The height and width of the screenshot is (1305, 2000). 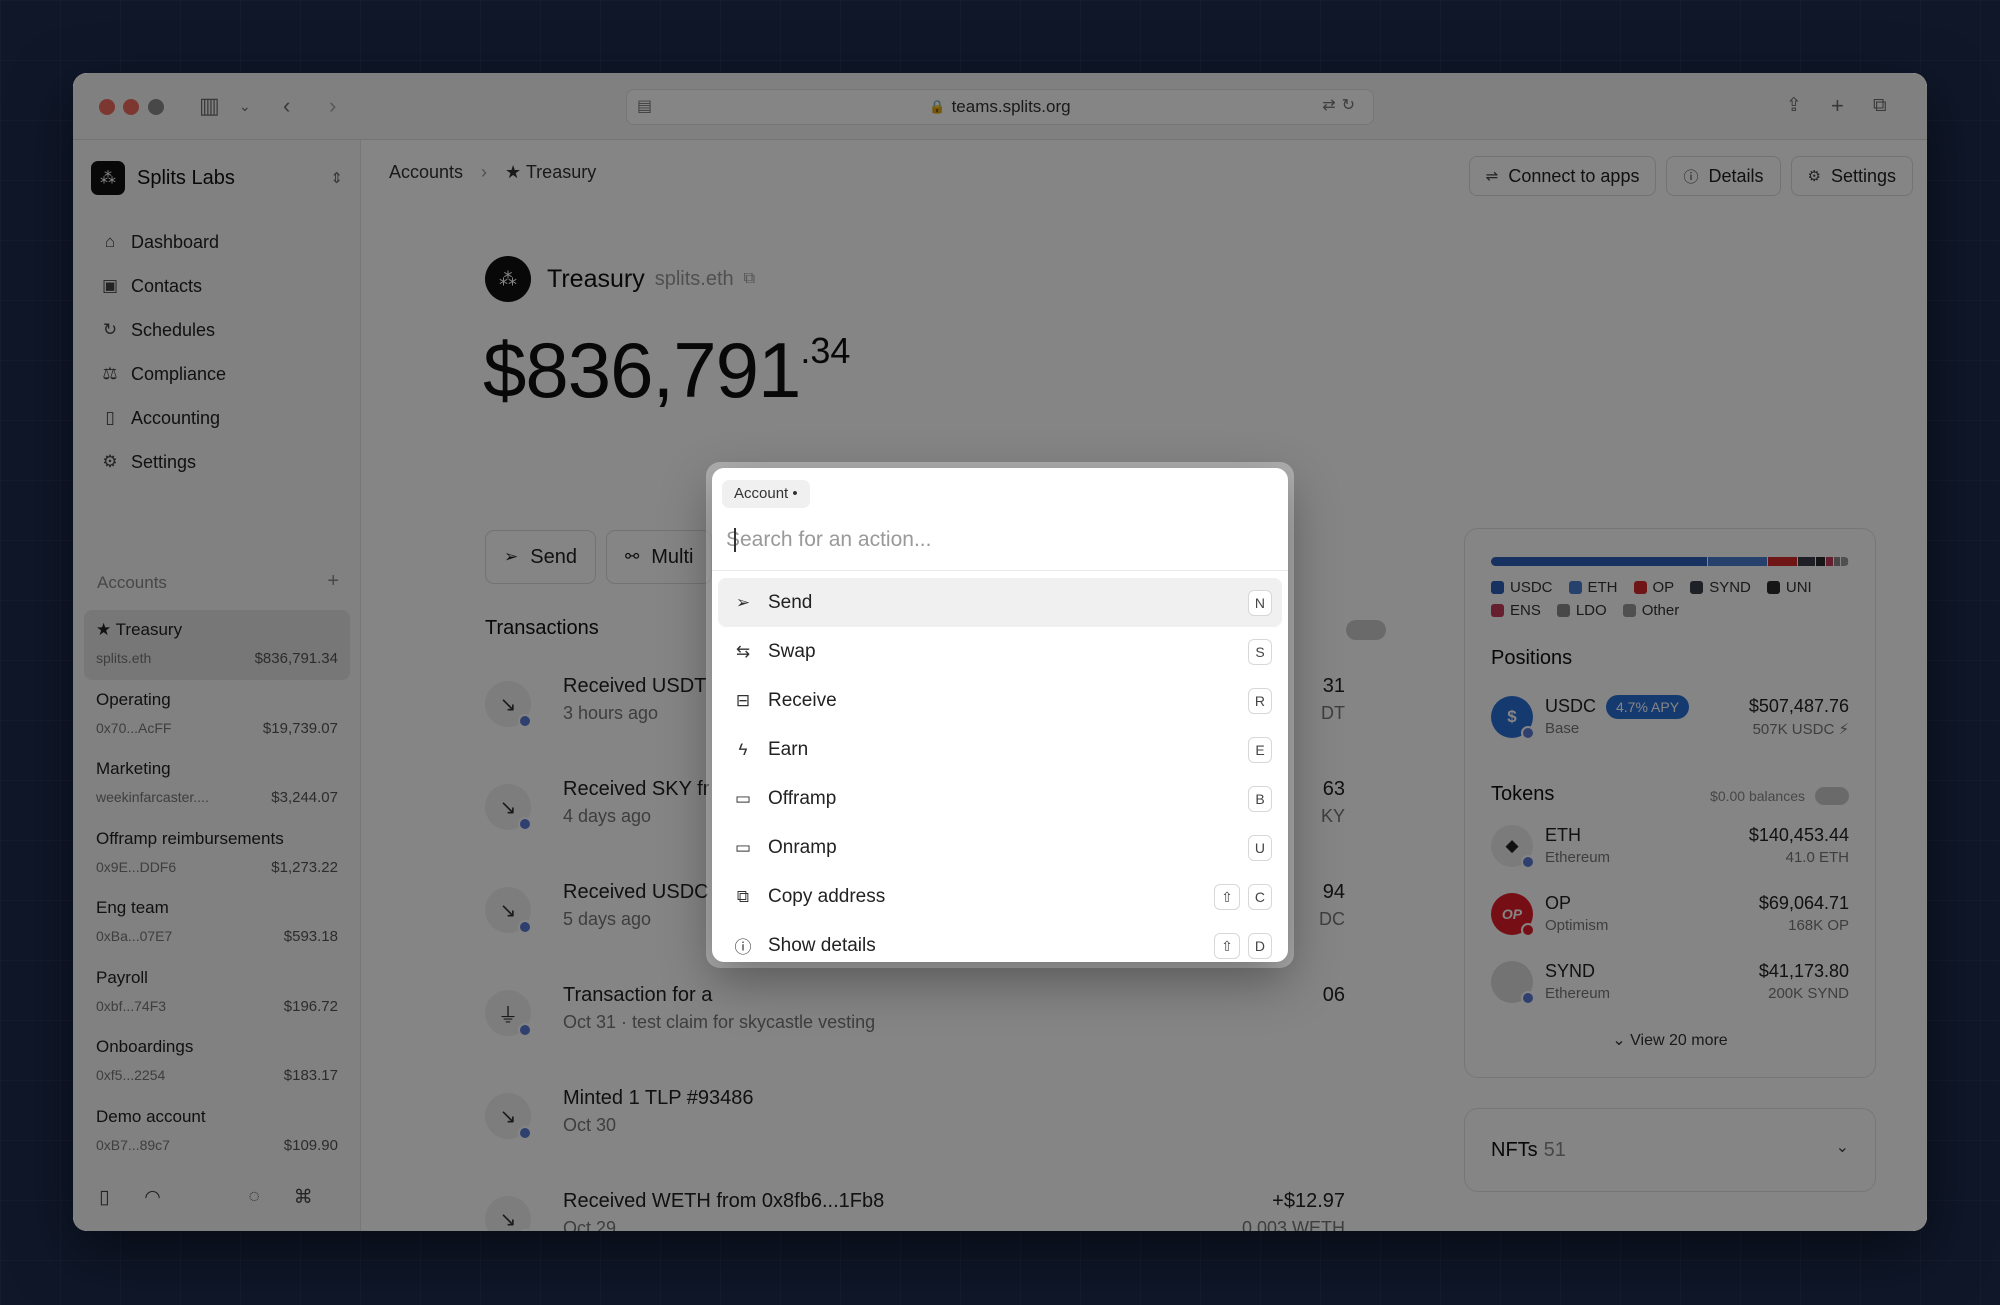 I want to click on shortcut: E, so click(x=1260, y=749).